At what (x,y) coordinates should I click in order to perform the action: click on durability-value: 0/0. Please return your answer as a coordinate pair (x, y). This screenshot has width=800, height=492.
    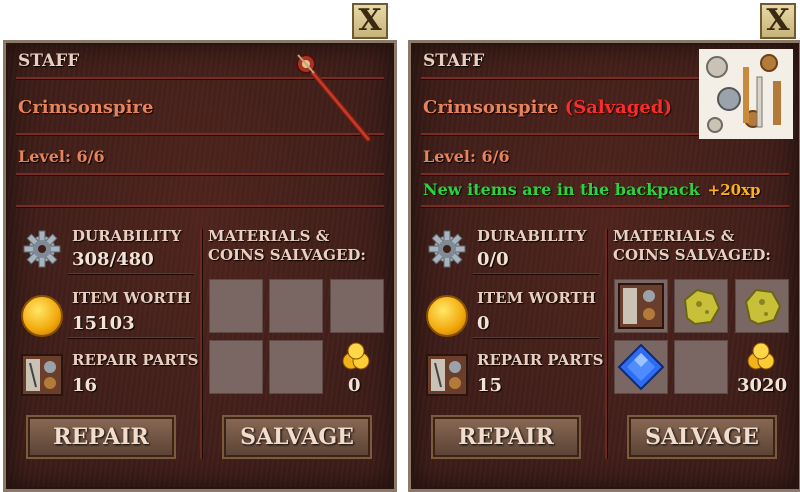
    Looking at the image, I should click on (493, 259).